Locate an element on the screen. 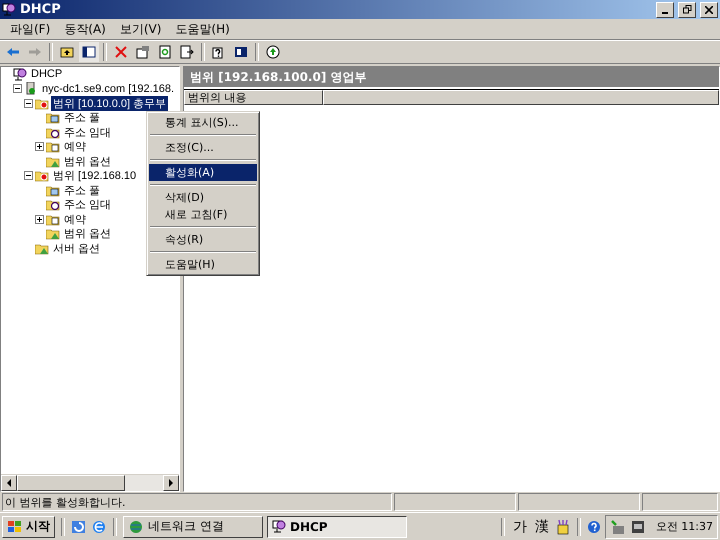 This screenshot has height=540, width=720. globe-icon is located at coordinates (136, 526).